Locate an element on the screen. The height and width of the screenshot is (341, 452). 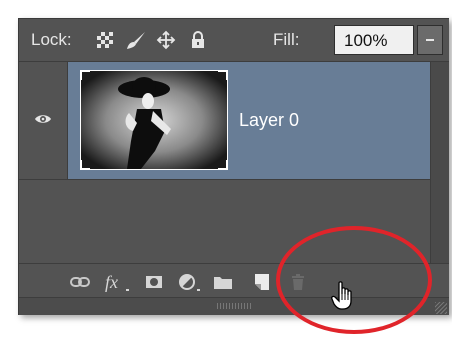
fill-value: 100% is located at coordinates (366, 40).